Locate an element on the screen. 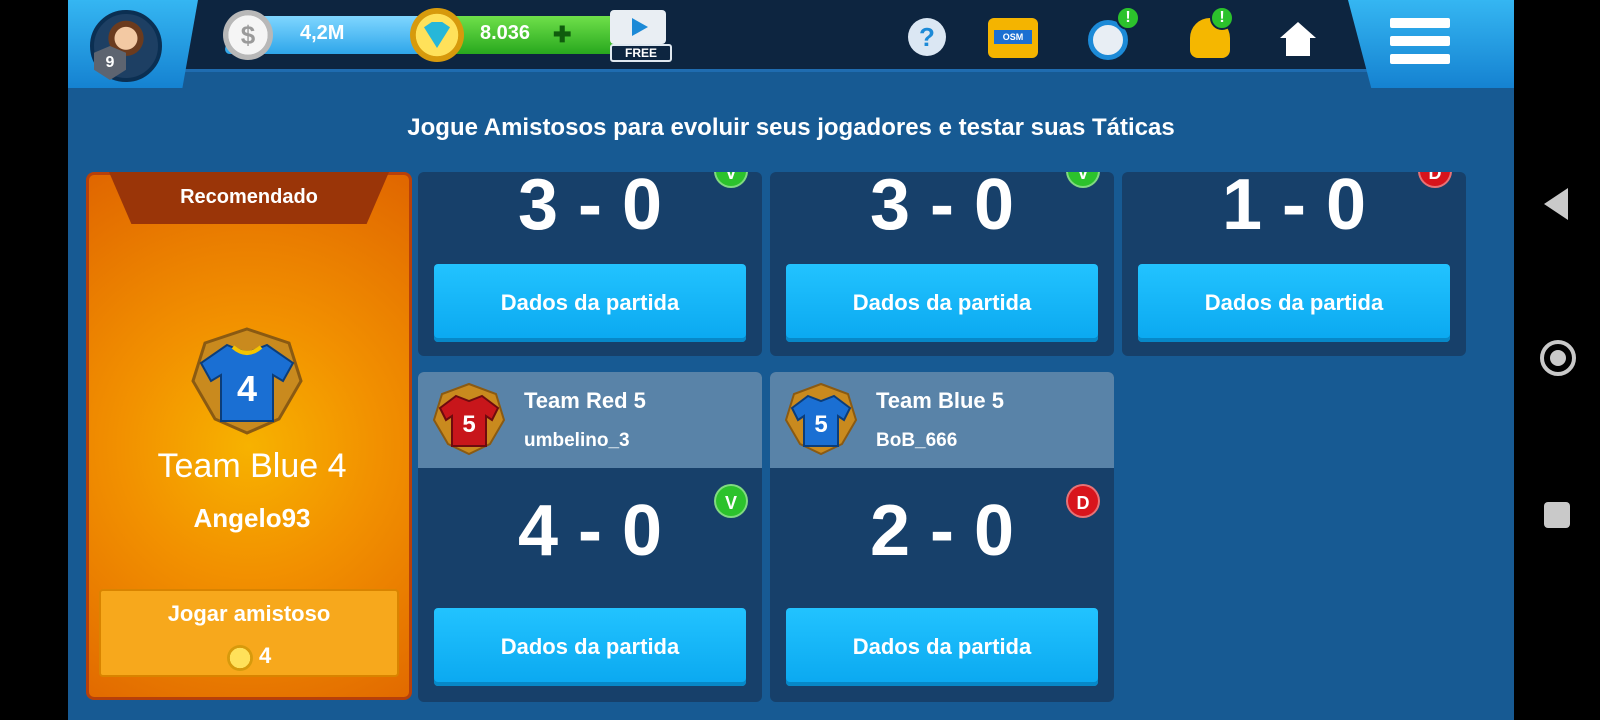 Image resolution: width=1600 pixels, height=720 pixels. coin-icon: $ is located at coordinates (248, 35).